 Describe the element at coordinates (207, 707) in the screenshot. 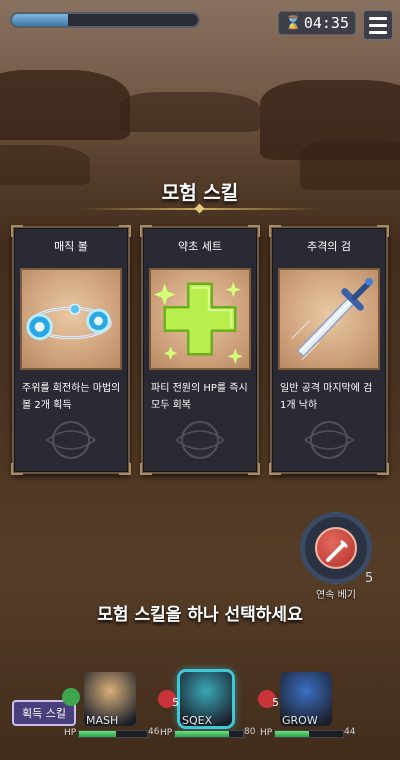

I see `party-member-sqex: 5 SQEX HP 80` at that location.